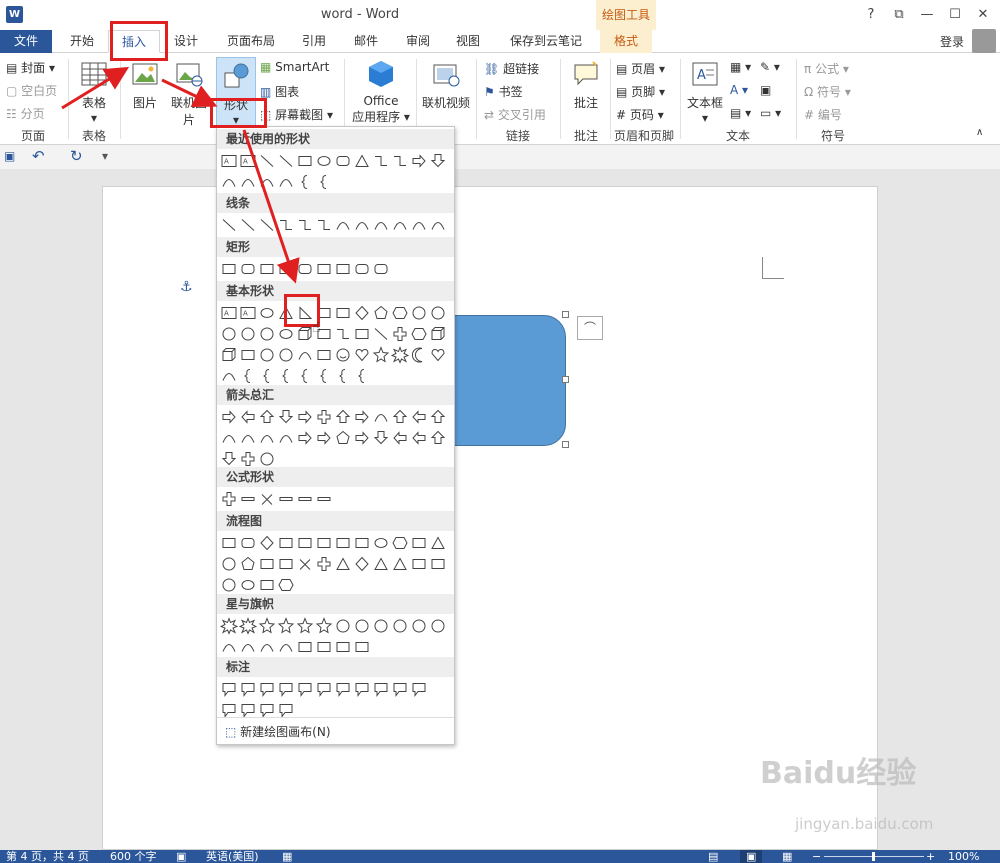 The image size is (1000, 863). What do you see at coordinates (287, 856) in the screenshot?
I see `macro-icon: ▦` at bounding box center [287, 856].